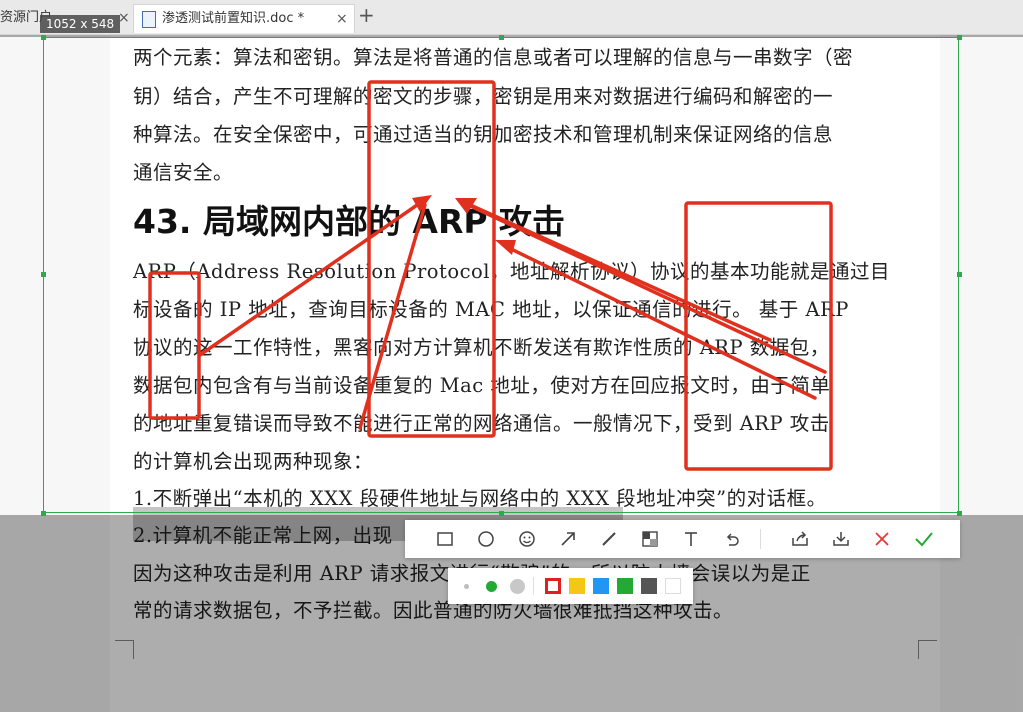 Image resolution: width=1023 pixels, height=712 pixels. Describe the element at coordinates (601, 586) in the screenshot. I see `color-swatch-blue` at that location.